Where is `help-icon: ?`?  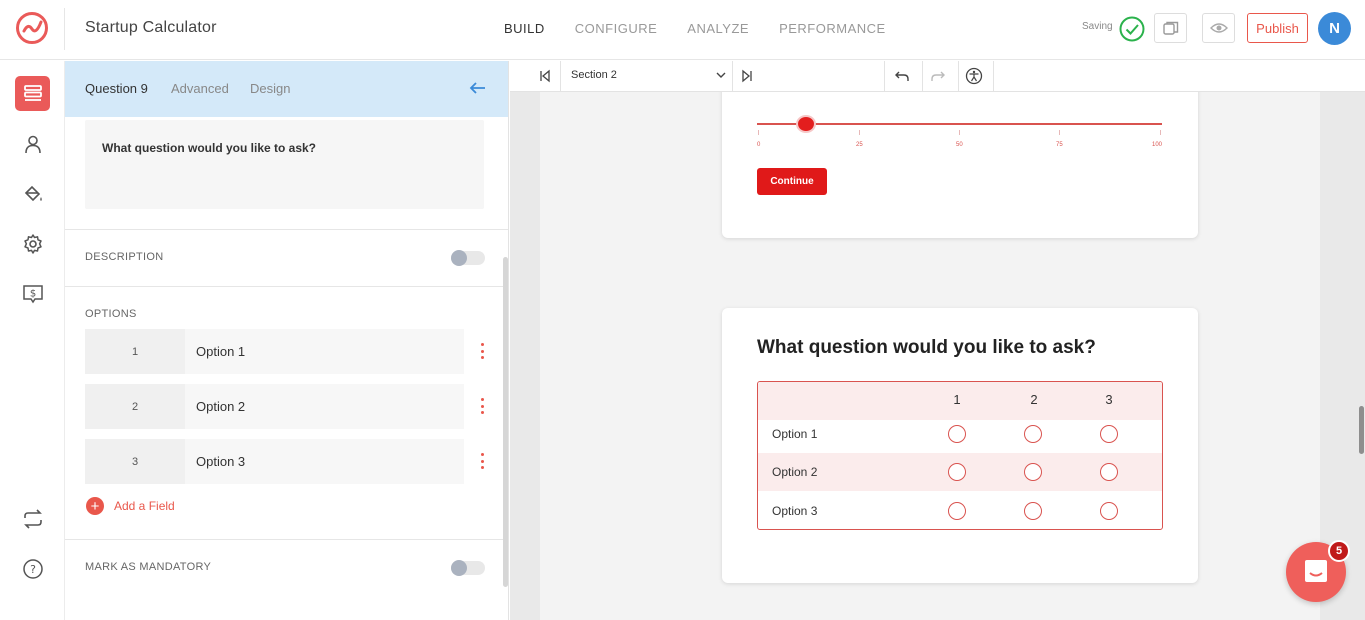
help-icon: ? is located at coordinates (32, 568).